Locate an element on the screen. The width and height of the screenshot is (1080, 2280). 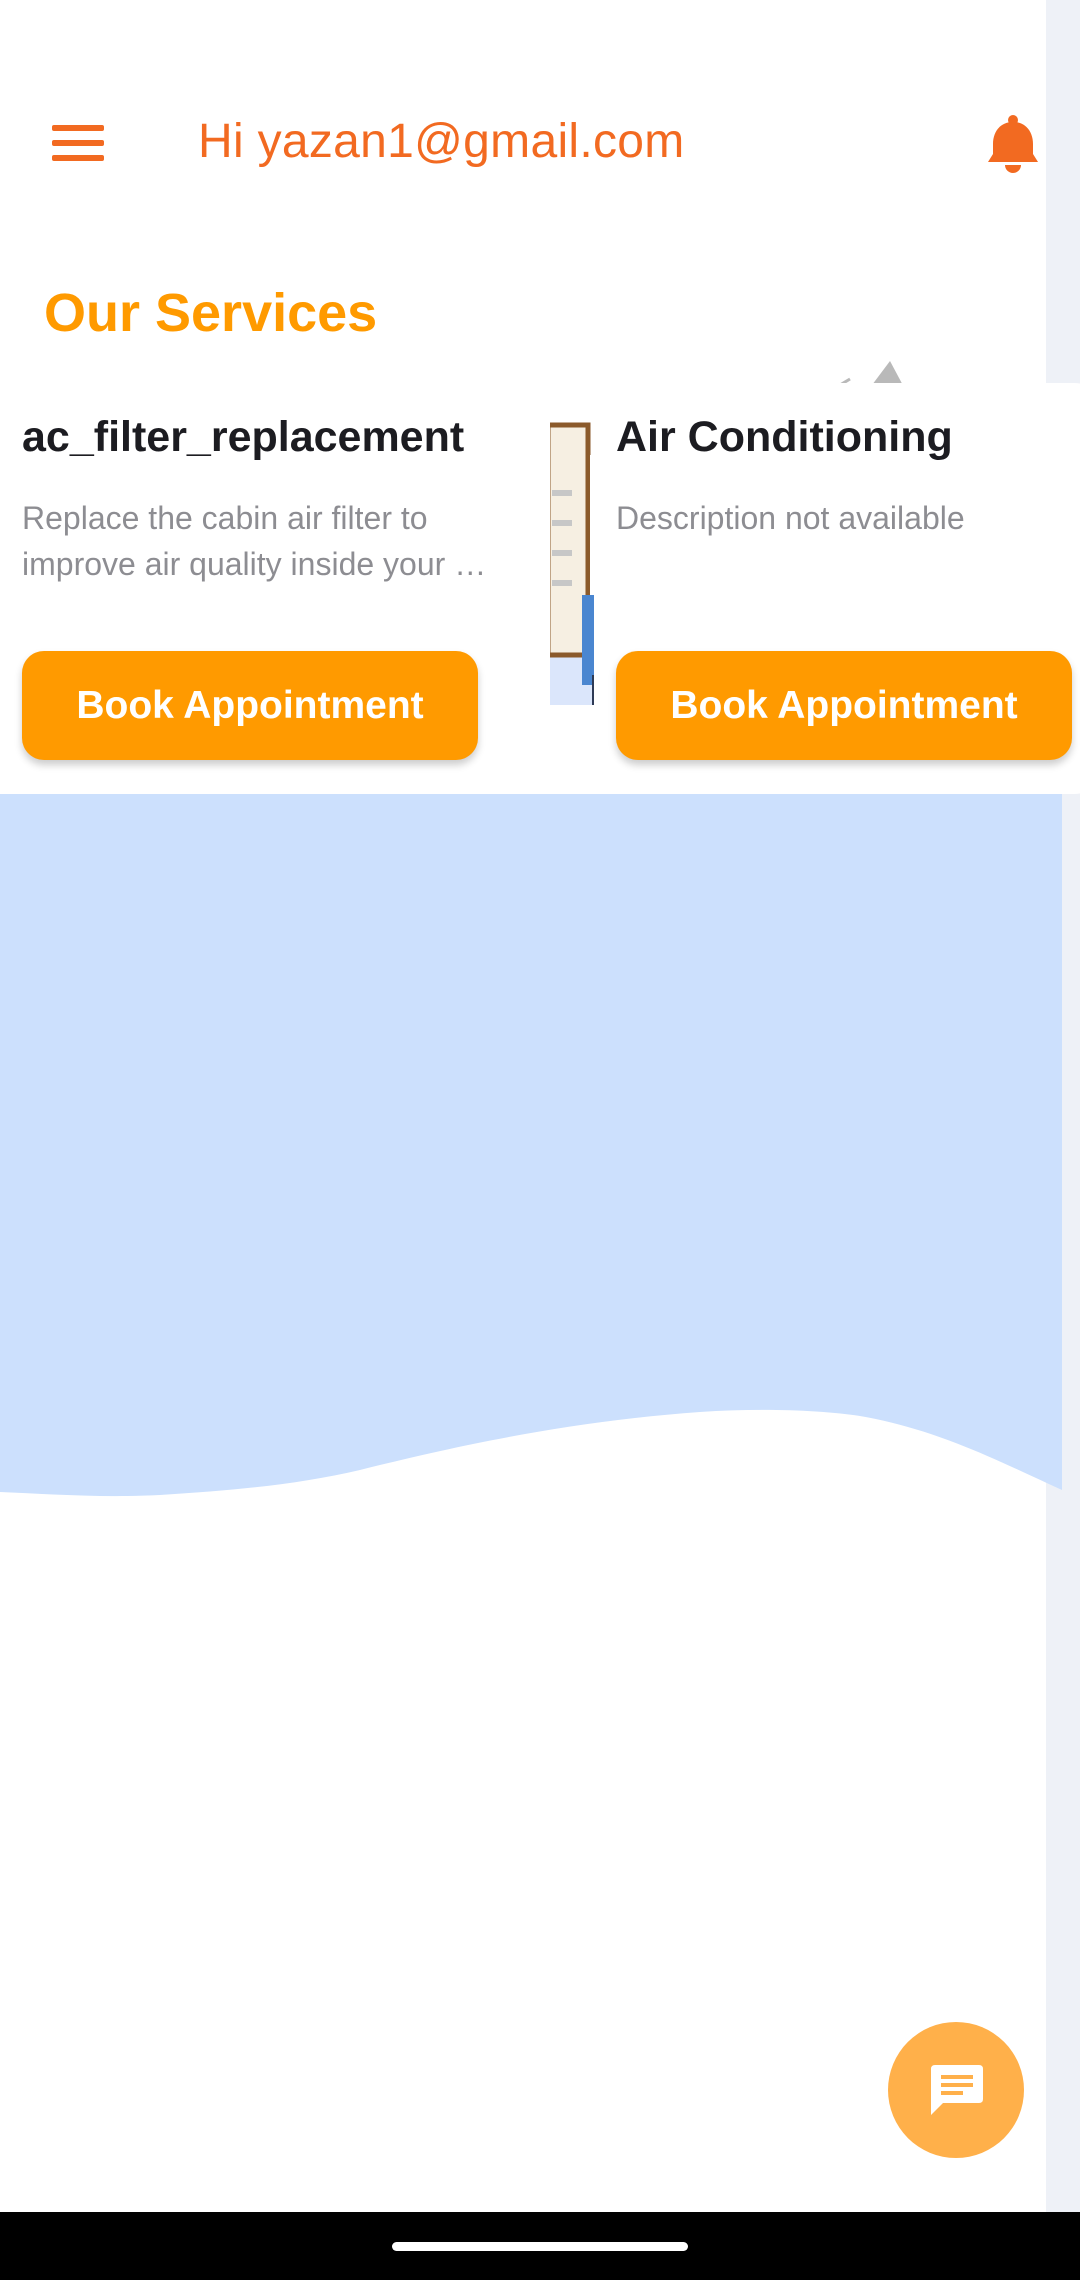
system-navigation-bar is located at coordinates (540, 2246).